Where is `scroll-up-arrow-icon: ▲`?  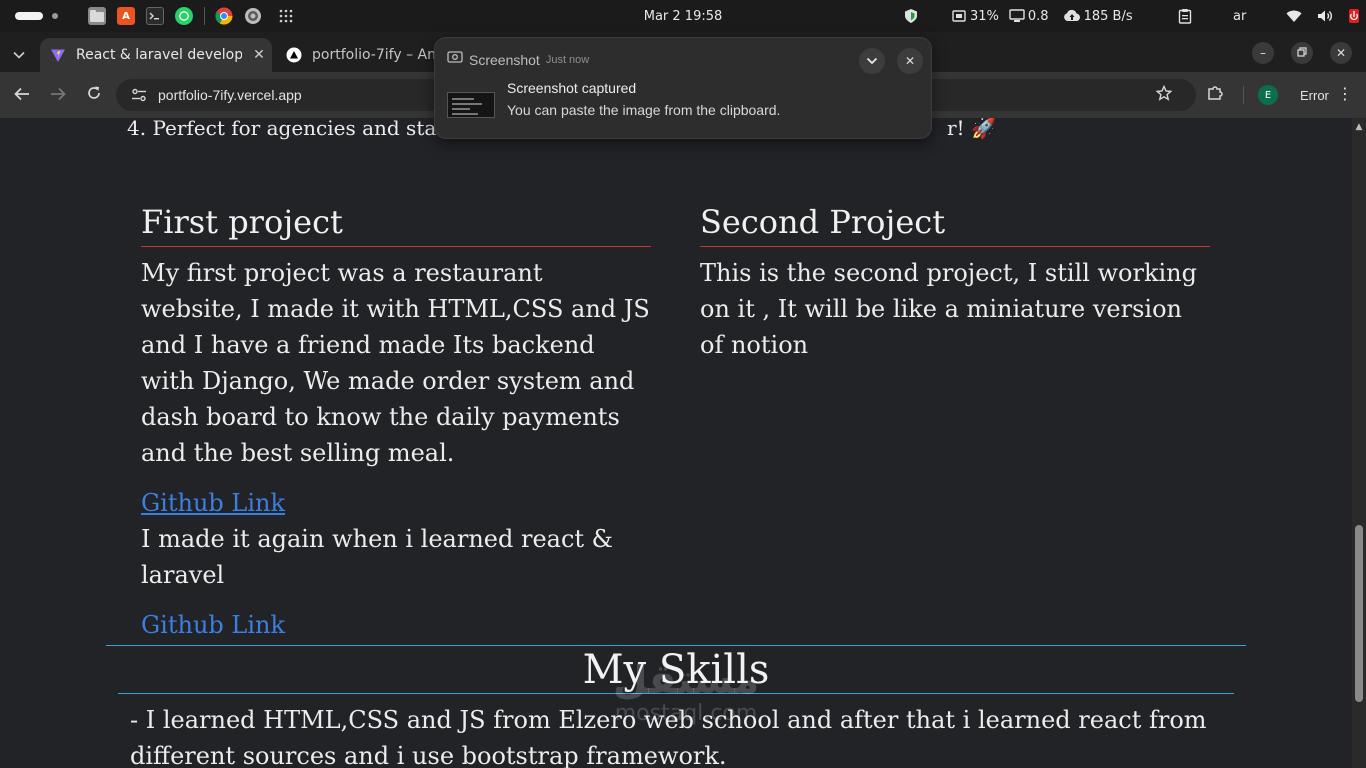
scroll-up-arrow-icon: ▲ is located at coordinates (1359, 127).